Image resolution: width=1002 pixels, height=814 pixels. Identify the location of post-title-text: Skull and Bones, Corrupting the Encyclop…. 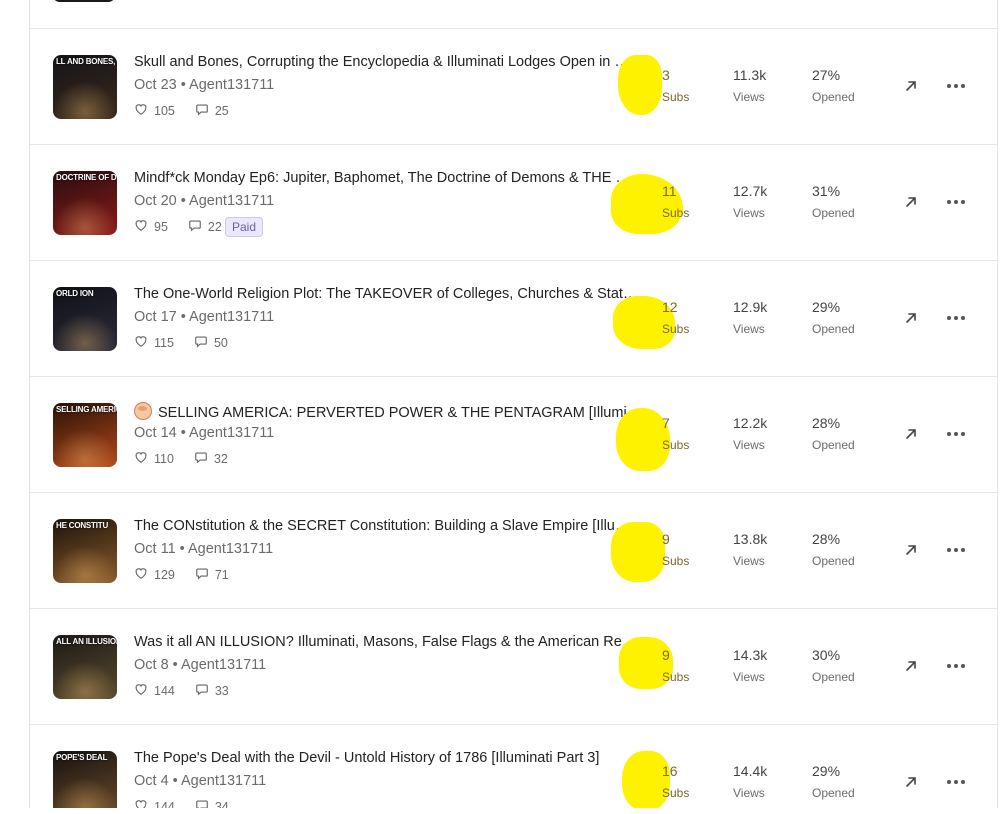
(381, 62).